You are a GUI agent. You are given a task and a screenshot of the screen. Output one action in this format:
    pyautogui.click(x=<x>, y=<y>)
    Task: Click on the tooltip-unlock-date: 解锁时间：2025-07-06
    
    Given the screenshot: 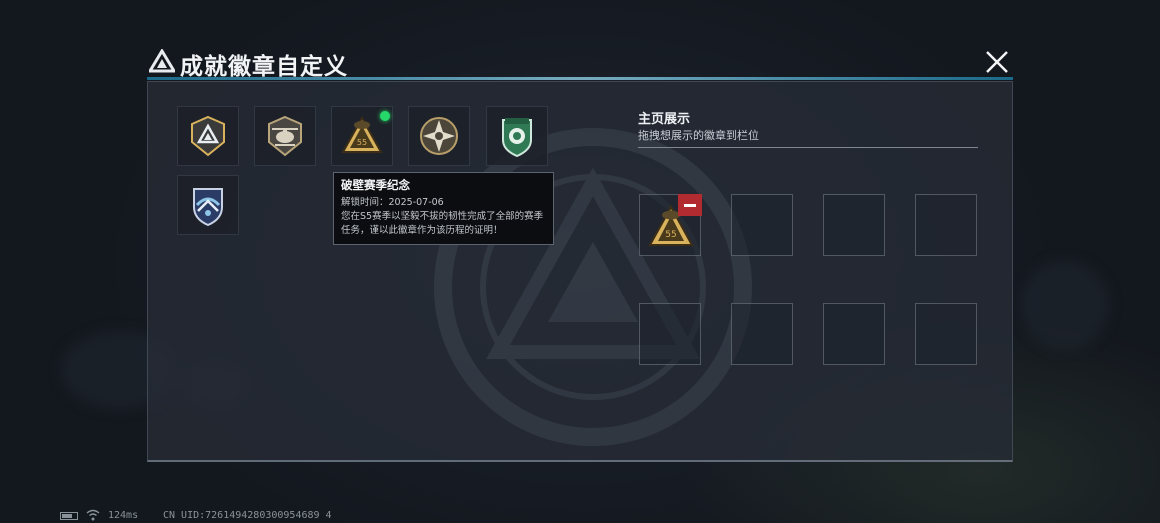 What is the action you would take?
    pyautogui.click(x=443, y=202)
    